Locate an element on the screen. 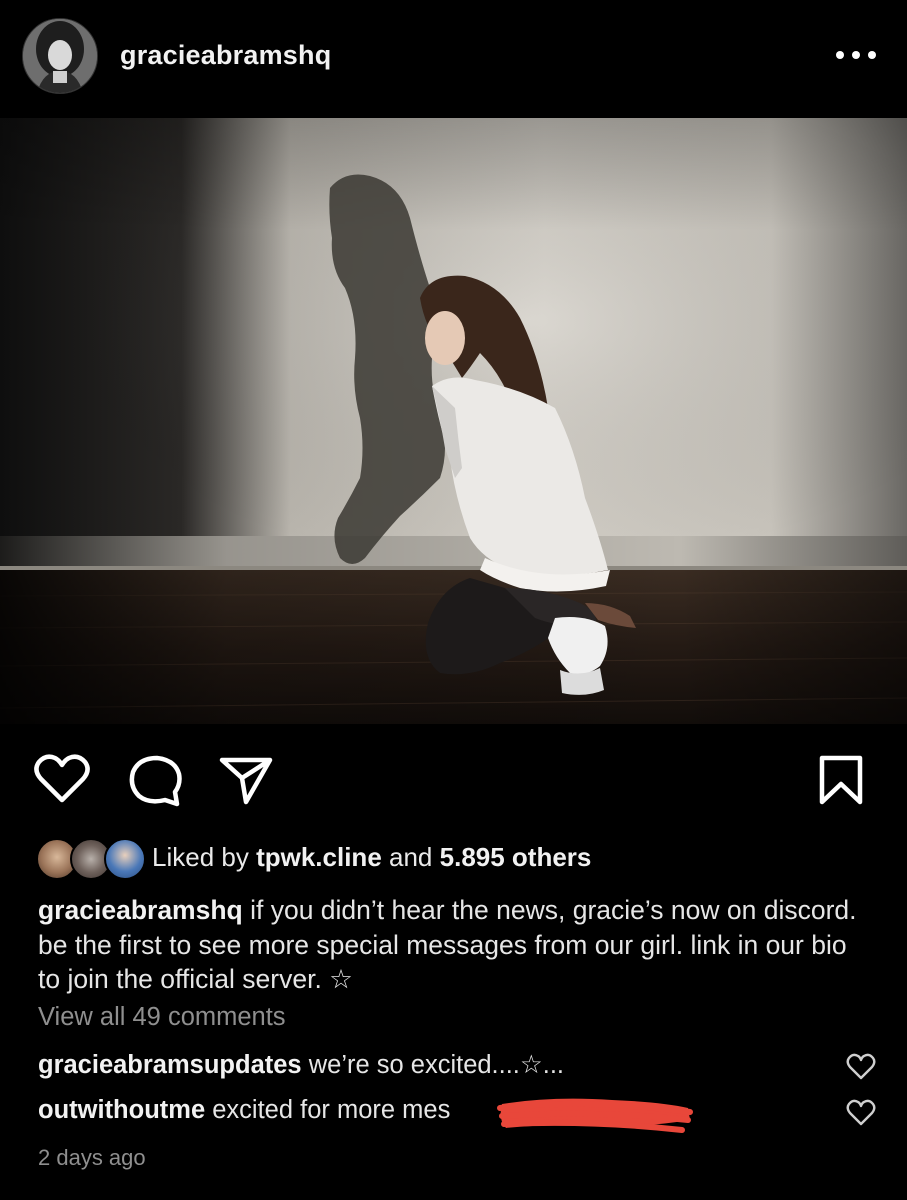 The width and height of the screenshot is (907, 1200). likes-text: Liked by tpwk.cline and 5.895 others is located at coordinates (371, 857).